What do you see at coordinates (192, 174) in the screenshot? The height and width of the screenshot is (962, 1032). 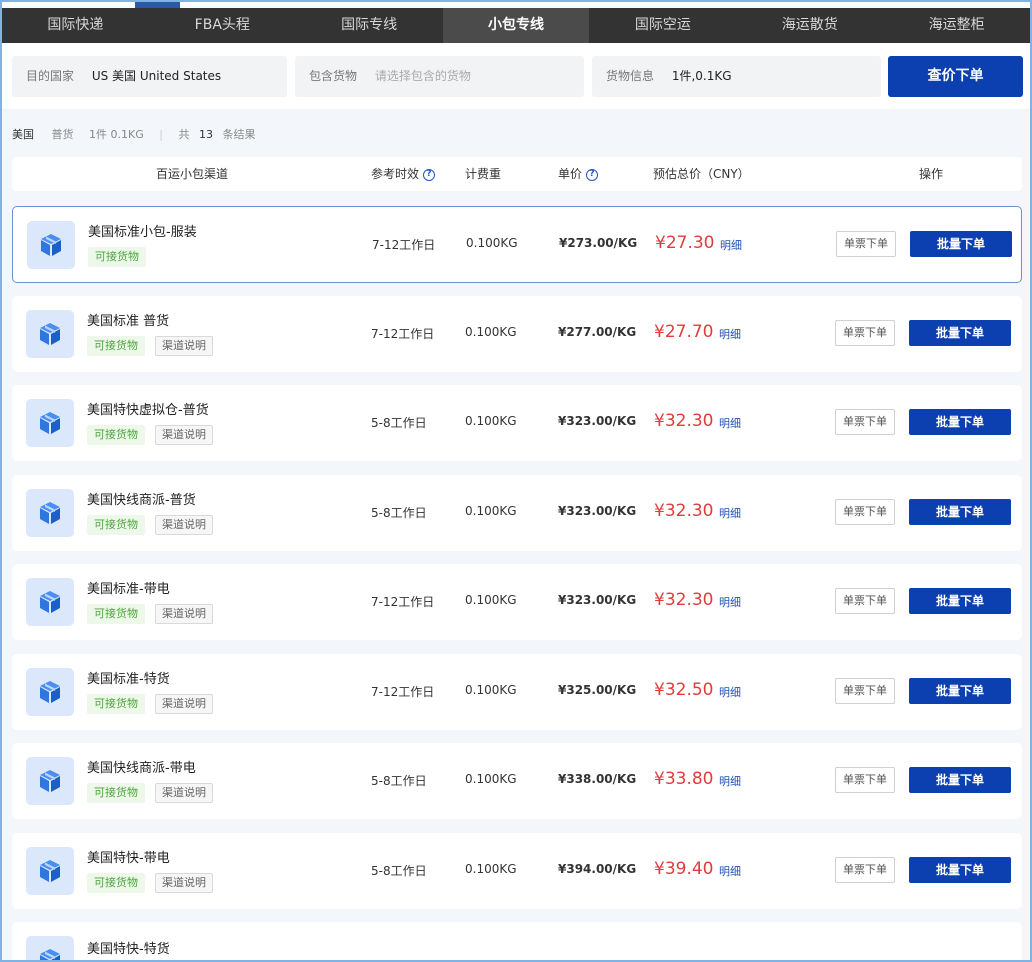 I see `header-channel: 百运小包渠道` at bounding box center [192, 174].